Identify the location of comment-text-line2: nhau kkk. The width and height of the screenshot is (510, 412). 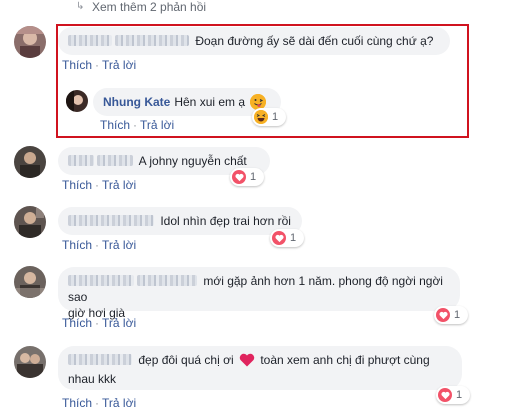
(92, 379).